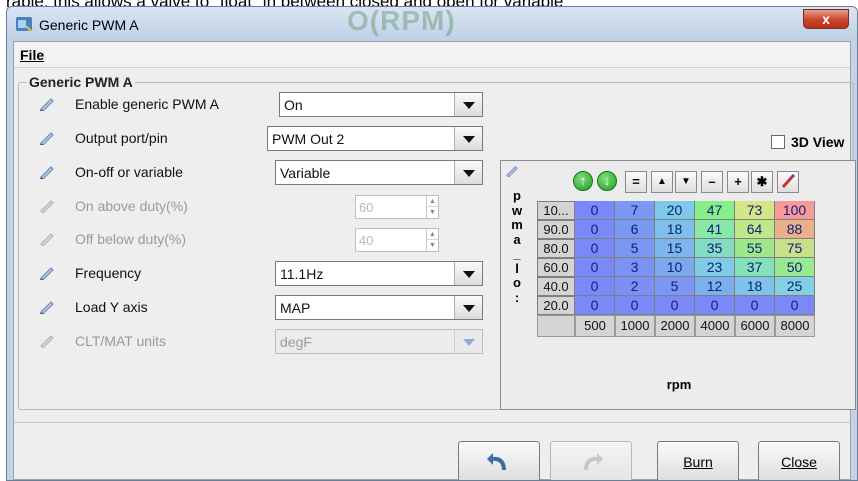  What do you see at coordinates (259, 274) in the screenshot?
I see `row-frequency: Frequency 11.1Hz` at bounding box center [259, 274].